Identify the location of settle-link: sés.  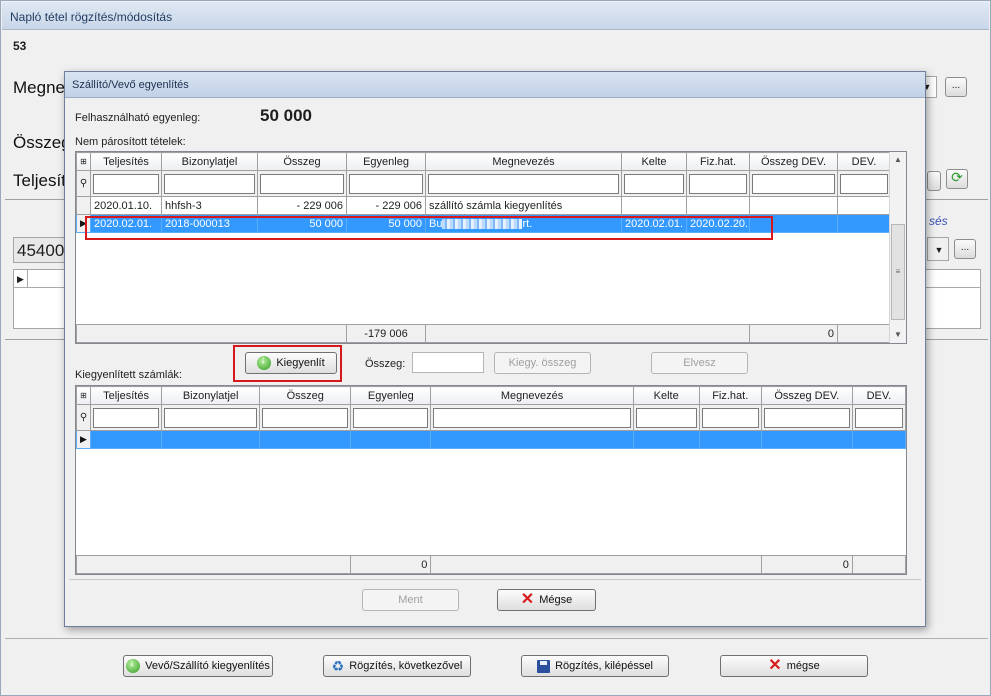
(938, 221).